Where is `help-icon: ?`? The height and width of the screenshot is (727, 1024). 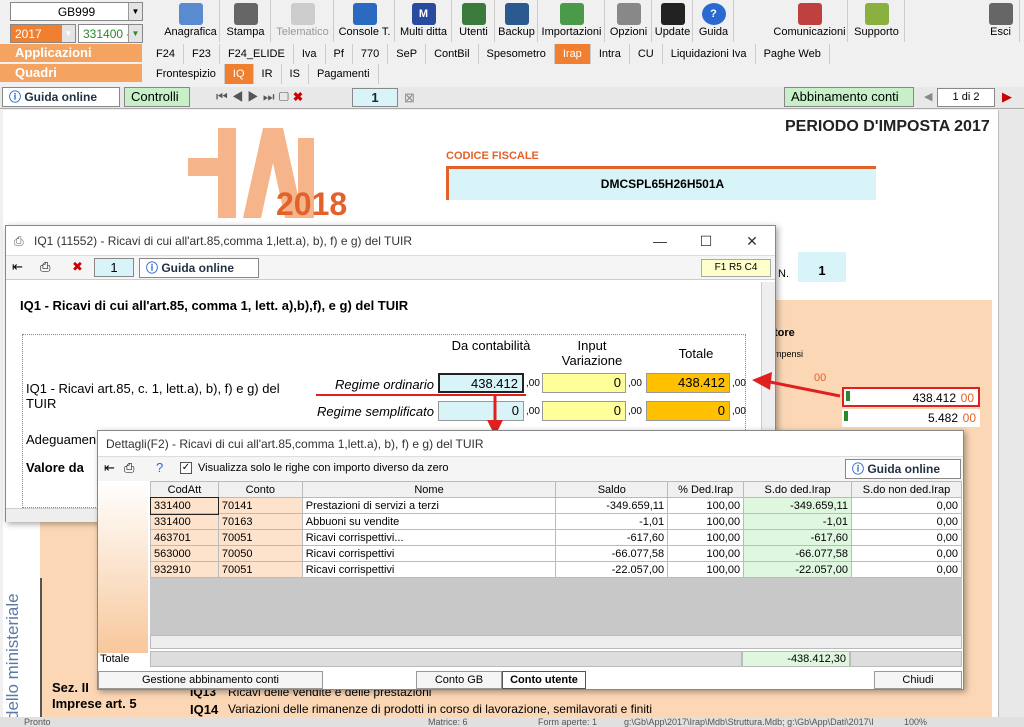
help-icon: ? is located at coordinates (159, 467).